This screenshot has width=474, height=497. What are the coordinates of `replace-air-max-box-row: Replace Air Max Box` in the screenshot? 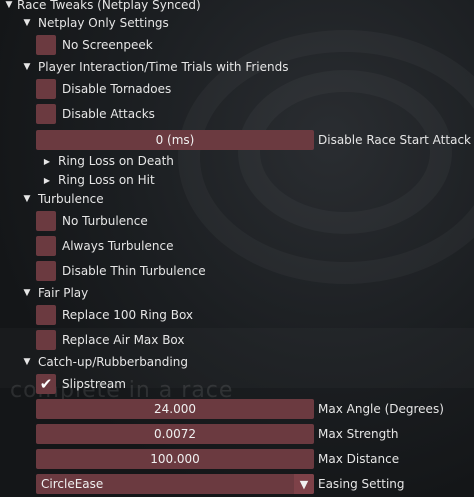 It's located at (110, 340).